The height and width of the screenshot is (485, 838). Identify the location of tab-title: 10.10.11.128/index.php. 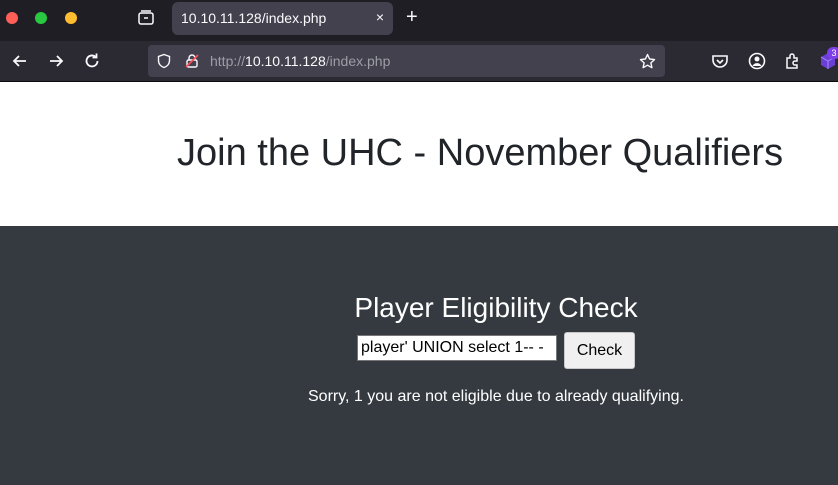
(254, 18).